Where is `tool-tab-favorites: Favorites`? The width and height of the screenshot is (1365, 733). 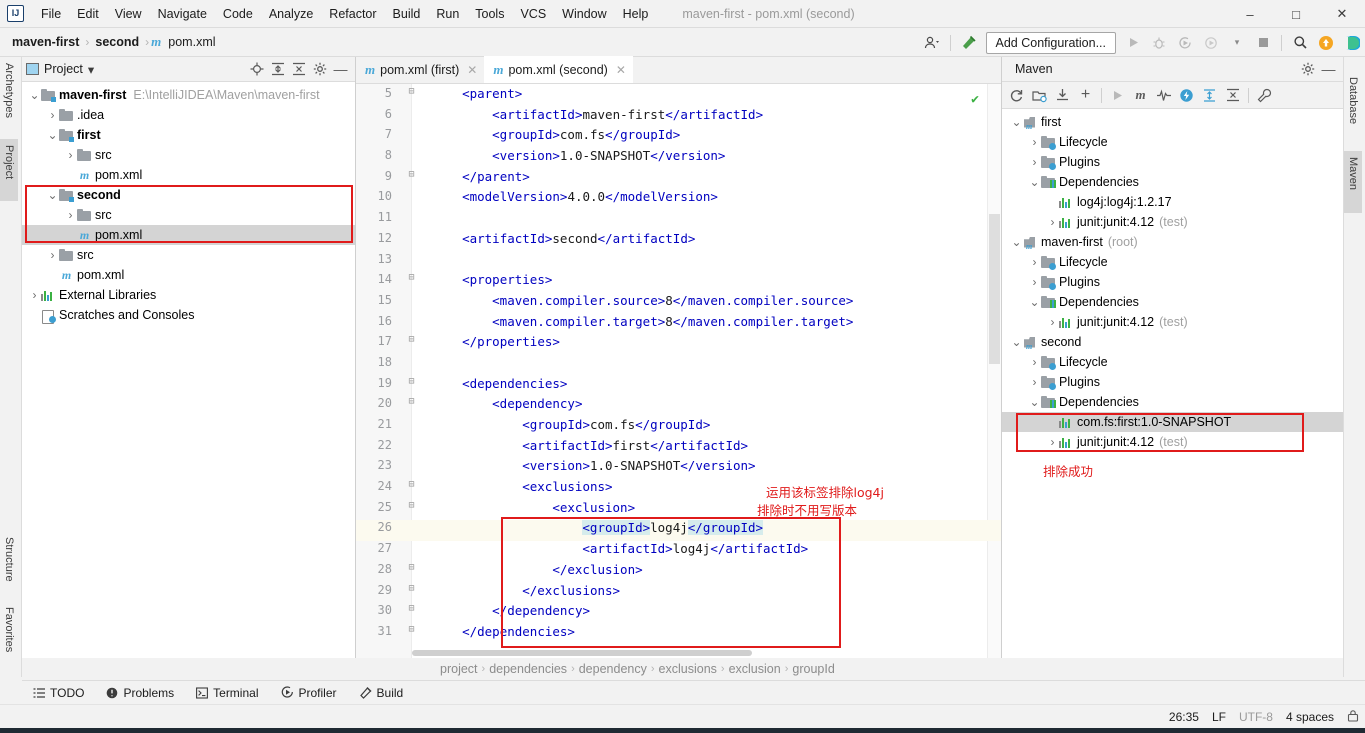
tool-tab-favorites: Favorites is located at coordinates (9, 636).